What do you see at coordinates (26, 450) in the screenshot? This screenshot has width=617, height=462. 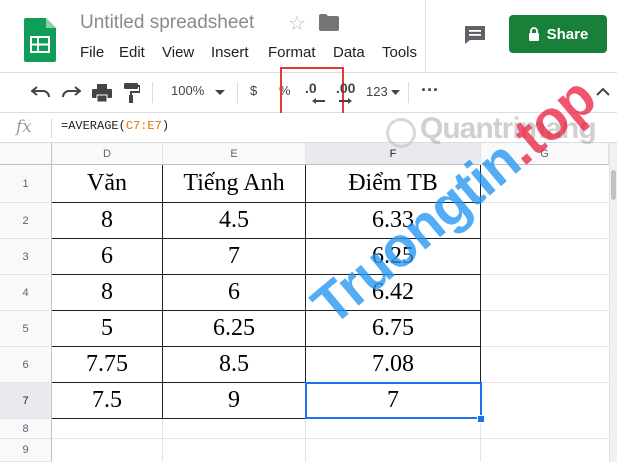 I see `row-header: 9` at bounding box center [26, 450].